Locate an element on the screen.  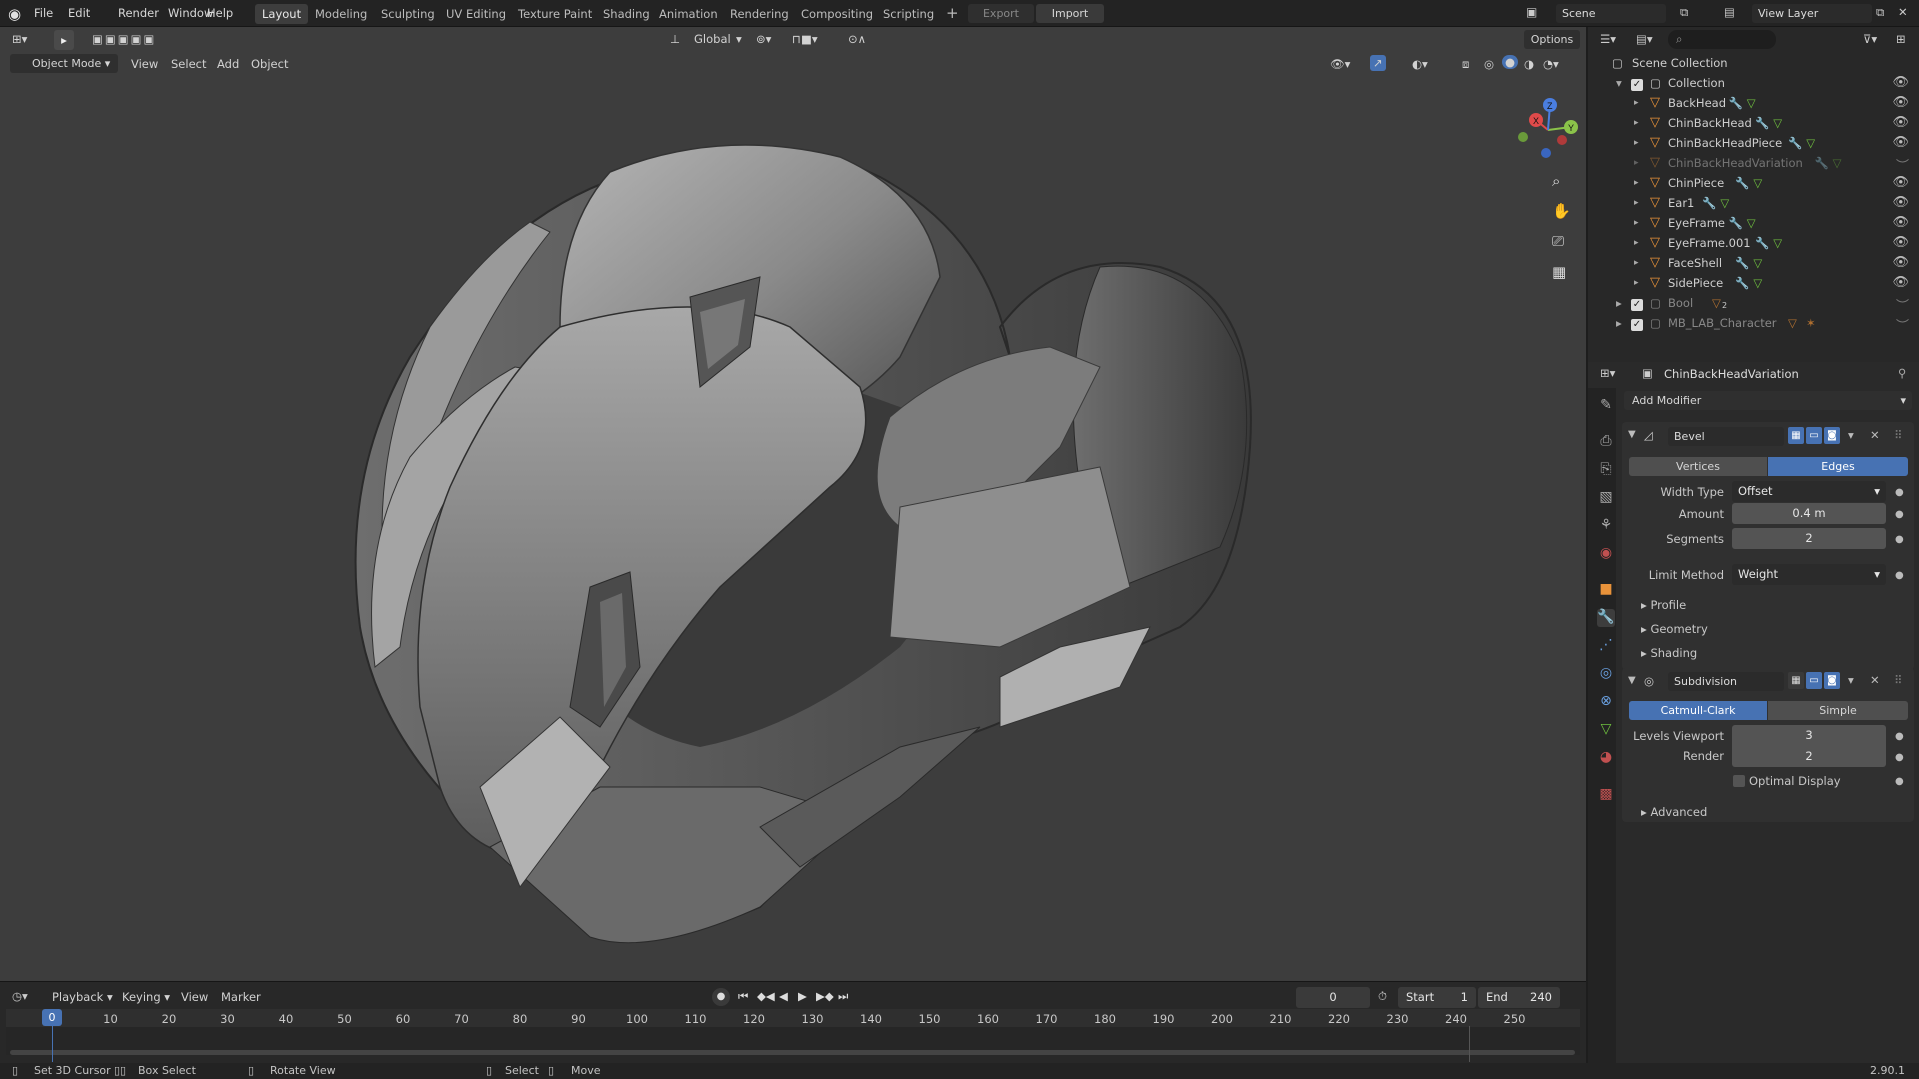
playhead: 0 is located at coordinates (52, 1017).